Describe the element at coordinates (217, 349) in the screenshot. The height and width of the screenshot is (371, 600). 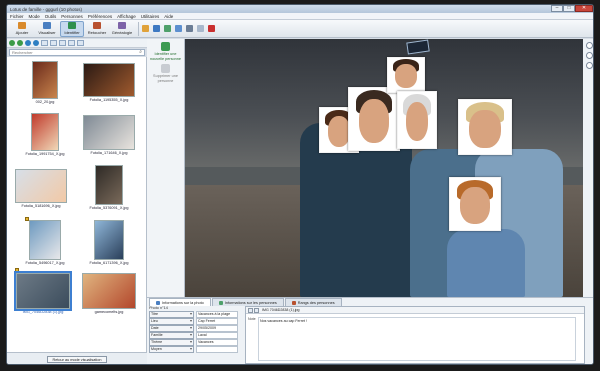
I see `field-value` at that location.